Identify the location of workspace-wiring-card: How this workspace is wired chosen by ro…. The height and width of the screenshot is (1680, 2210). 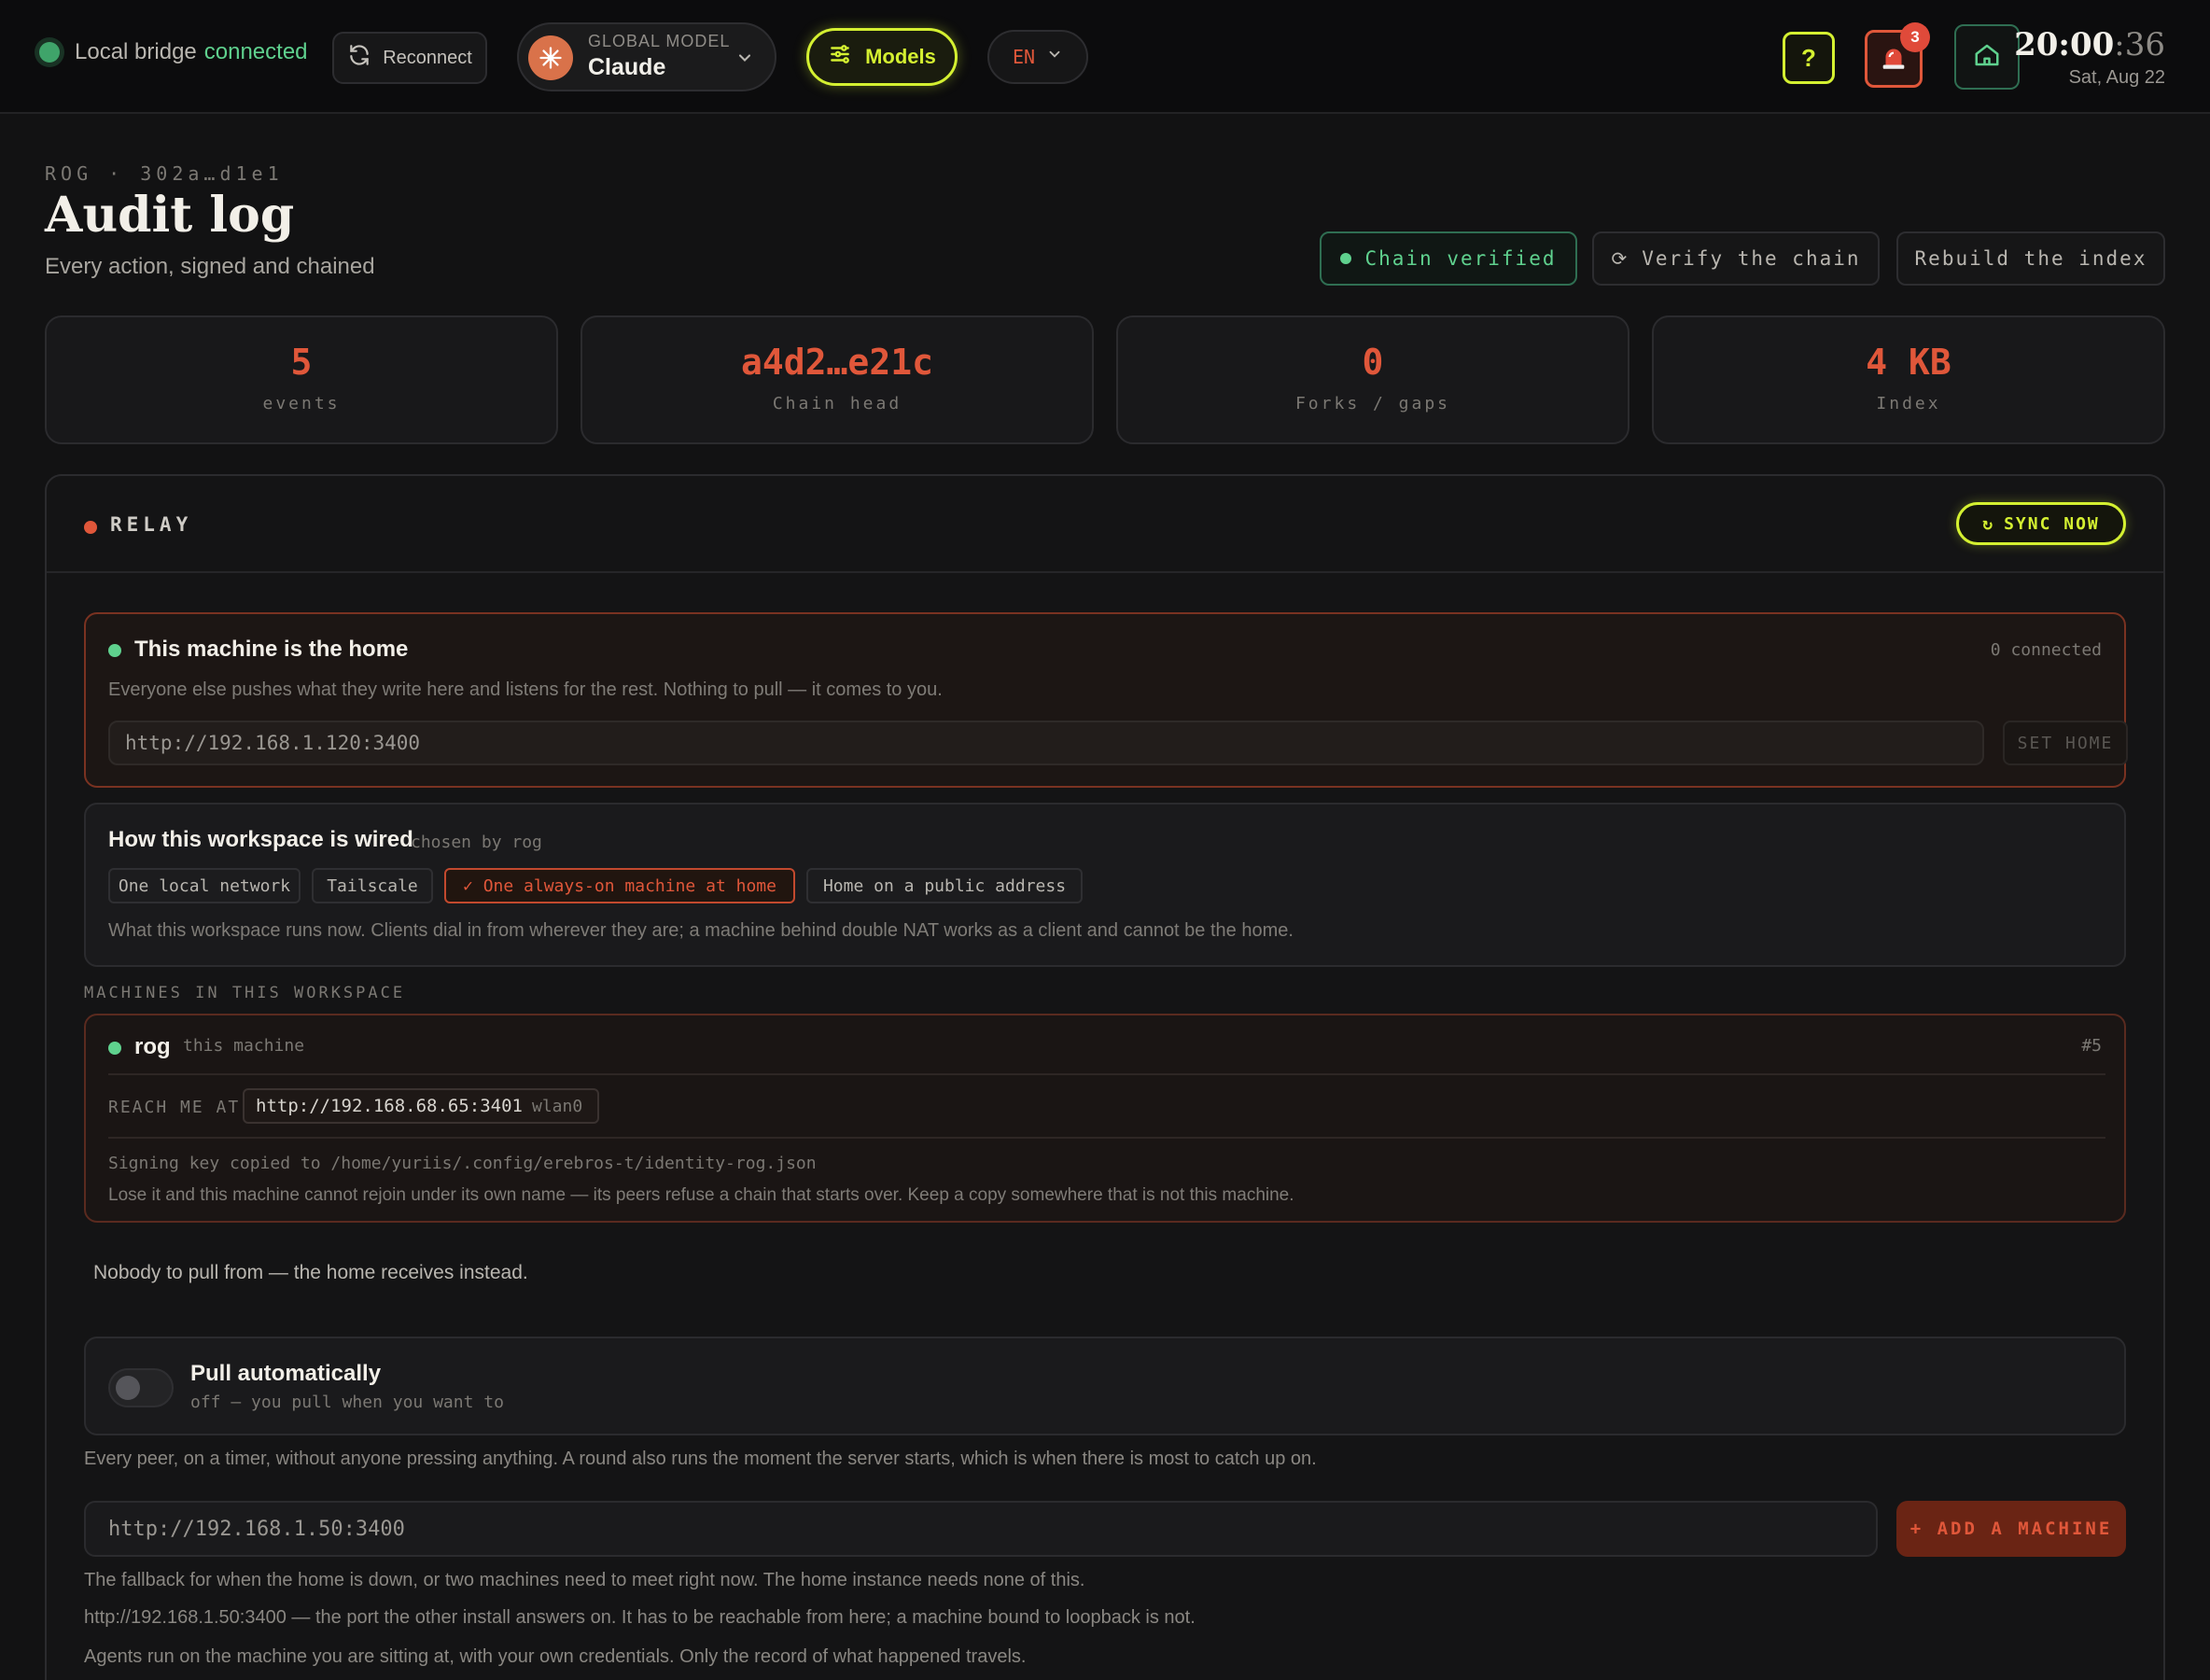
(1105, 885).